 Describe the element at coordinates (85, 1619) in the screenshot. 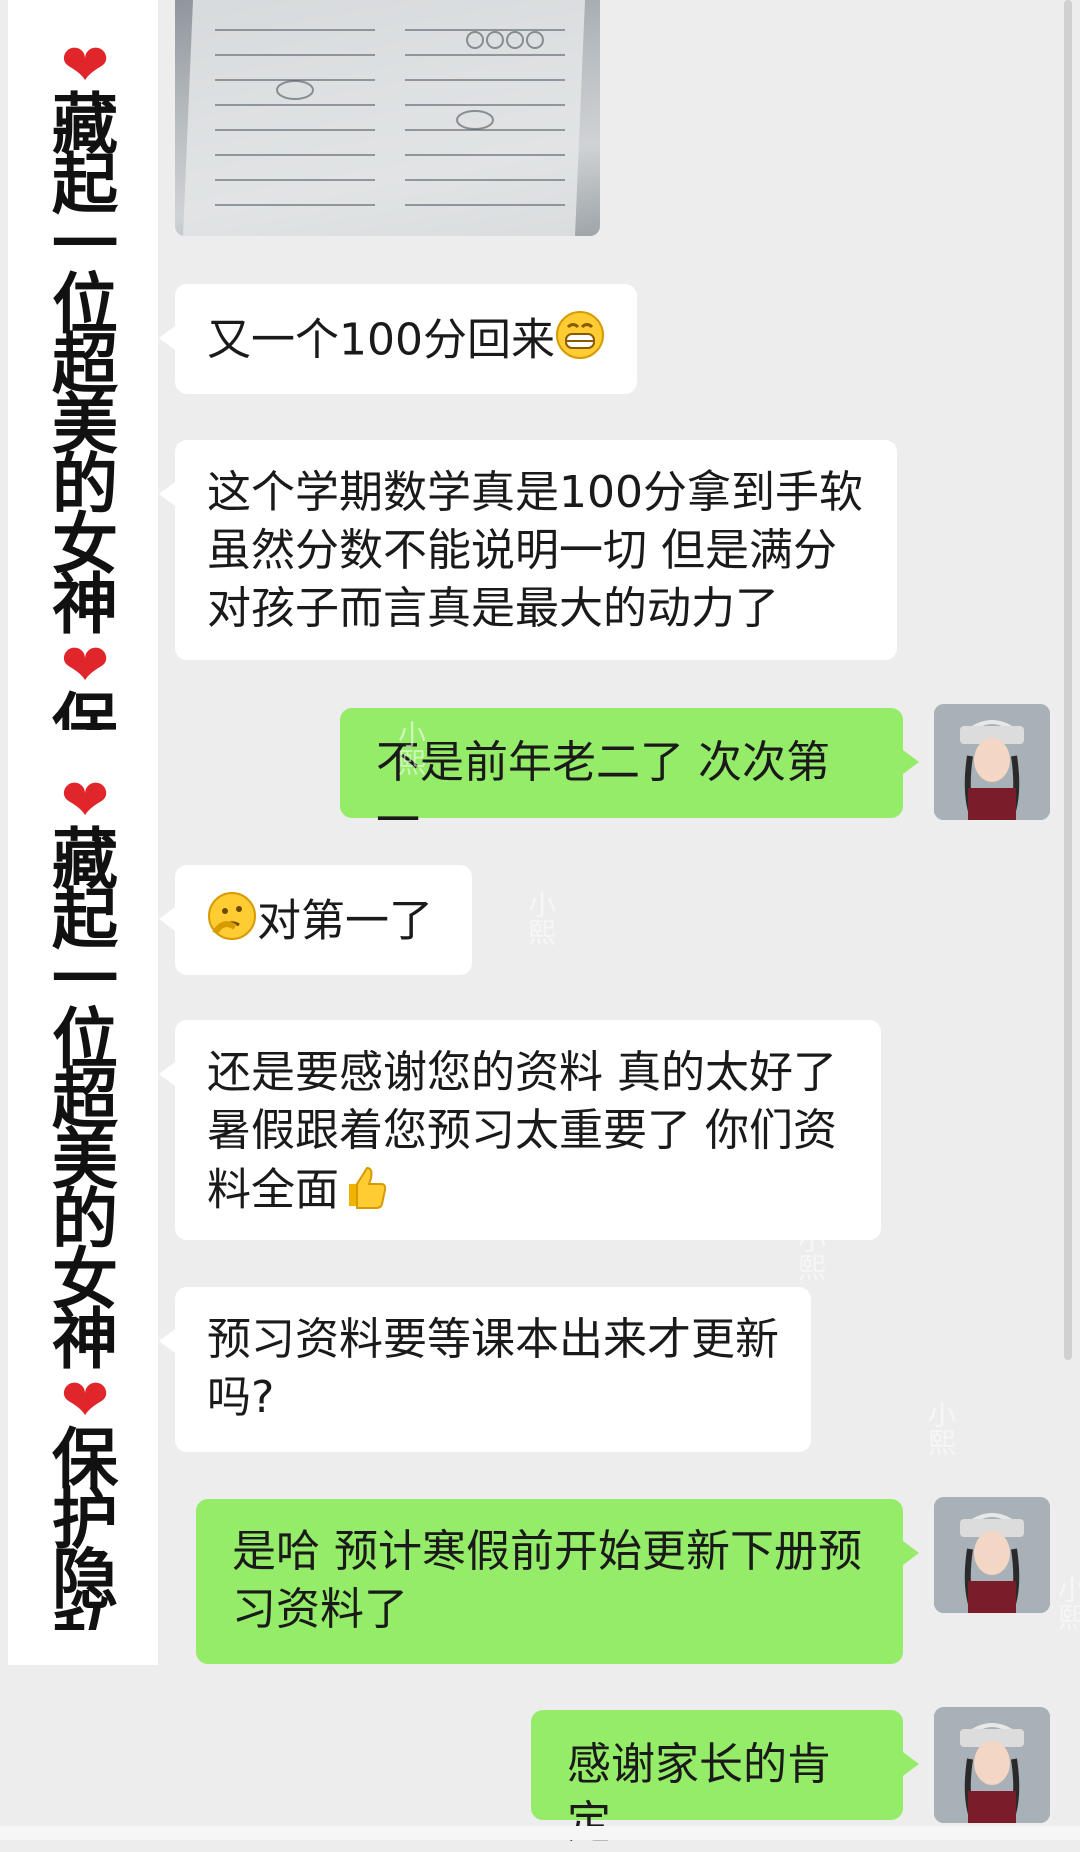

I see `privacy-char: 私` at that location.